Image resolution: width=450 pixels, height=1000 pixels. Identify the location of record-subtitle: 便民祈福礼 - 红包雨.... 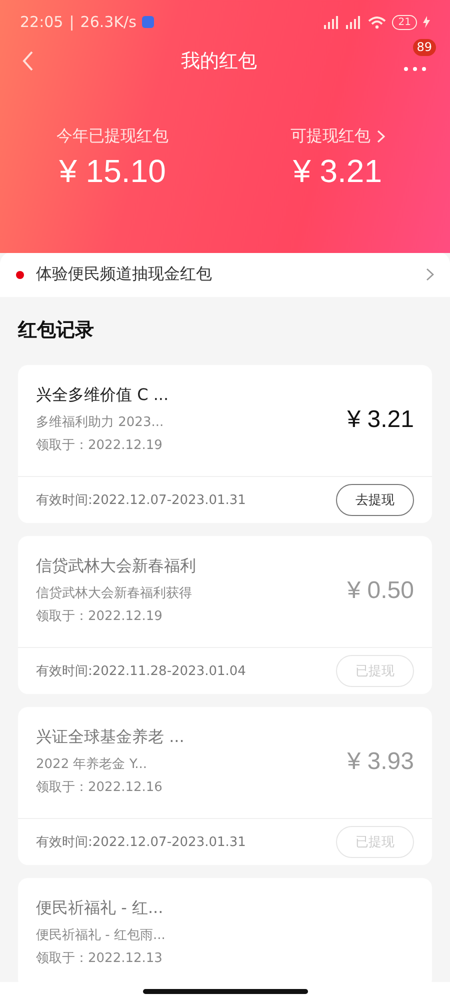
(101, 935).